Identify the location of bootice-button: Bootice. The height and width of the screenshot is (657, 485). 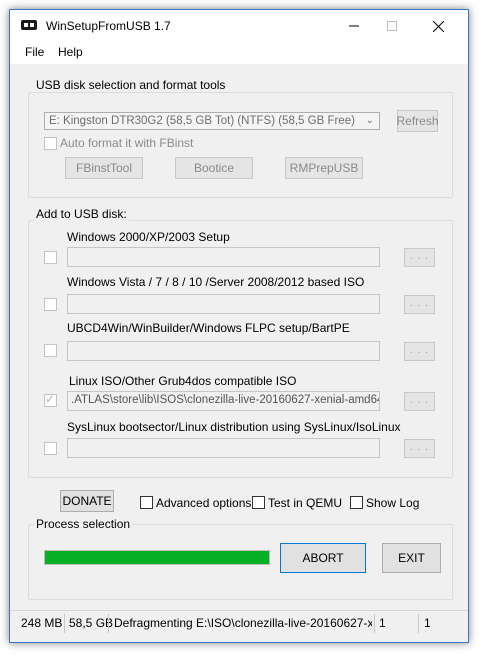
(214, 168).